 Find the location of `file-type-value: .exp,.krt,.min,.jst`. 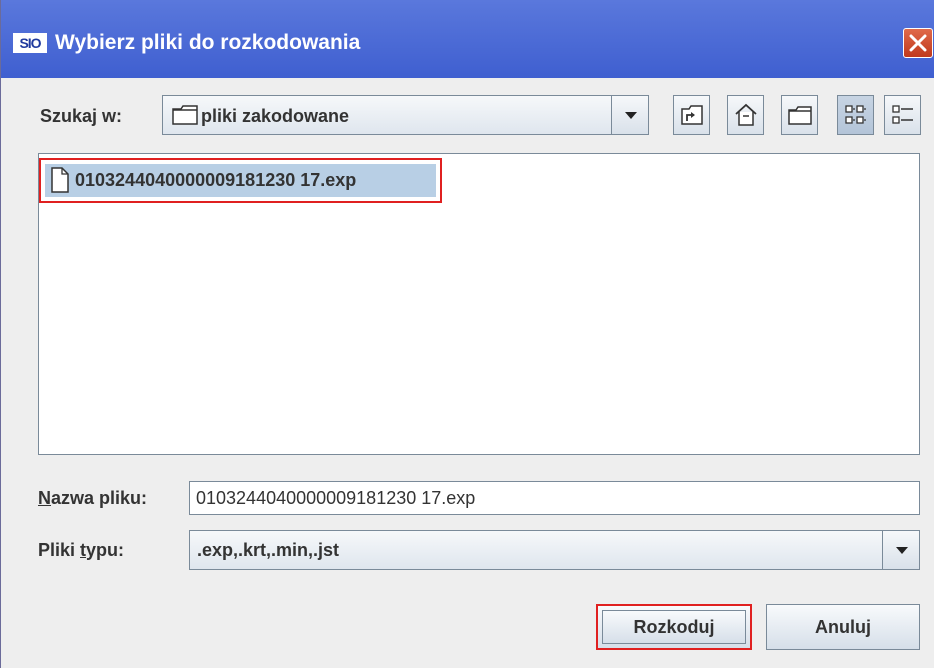

file-type-value: .exp,.krt,.min,.jst is located at coordinates (268, 550).